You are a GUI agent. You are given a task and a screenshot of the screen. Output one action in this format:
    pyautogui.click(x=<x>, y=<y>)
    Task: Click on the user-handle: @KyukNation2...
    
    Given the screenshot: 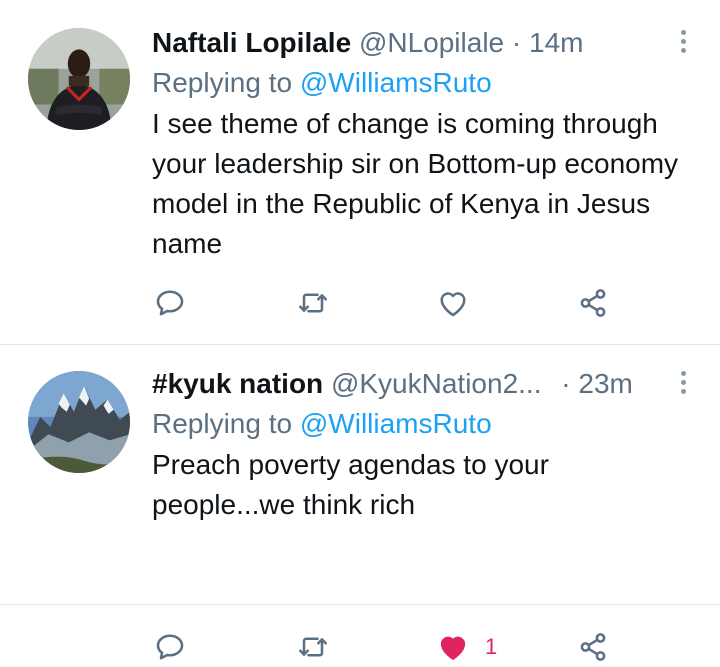 What is the action you would take?
    pyautogui.click(x=436, y=384)
    